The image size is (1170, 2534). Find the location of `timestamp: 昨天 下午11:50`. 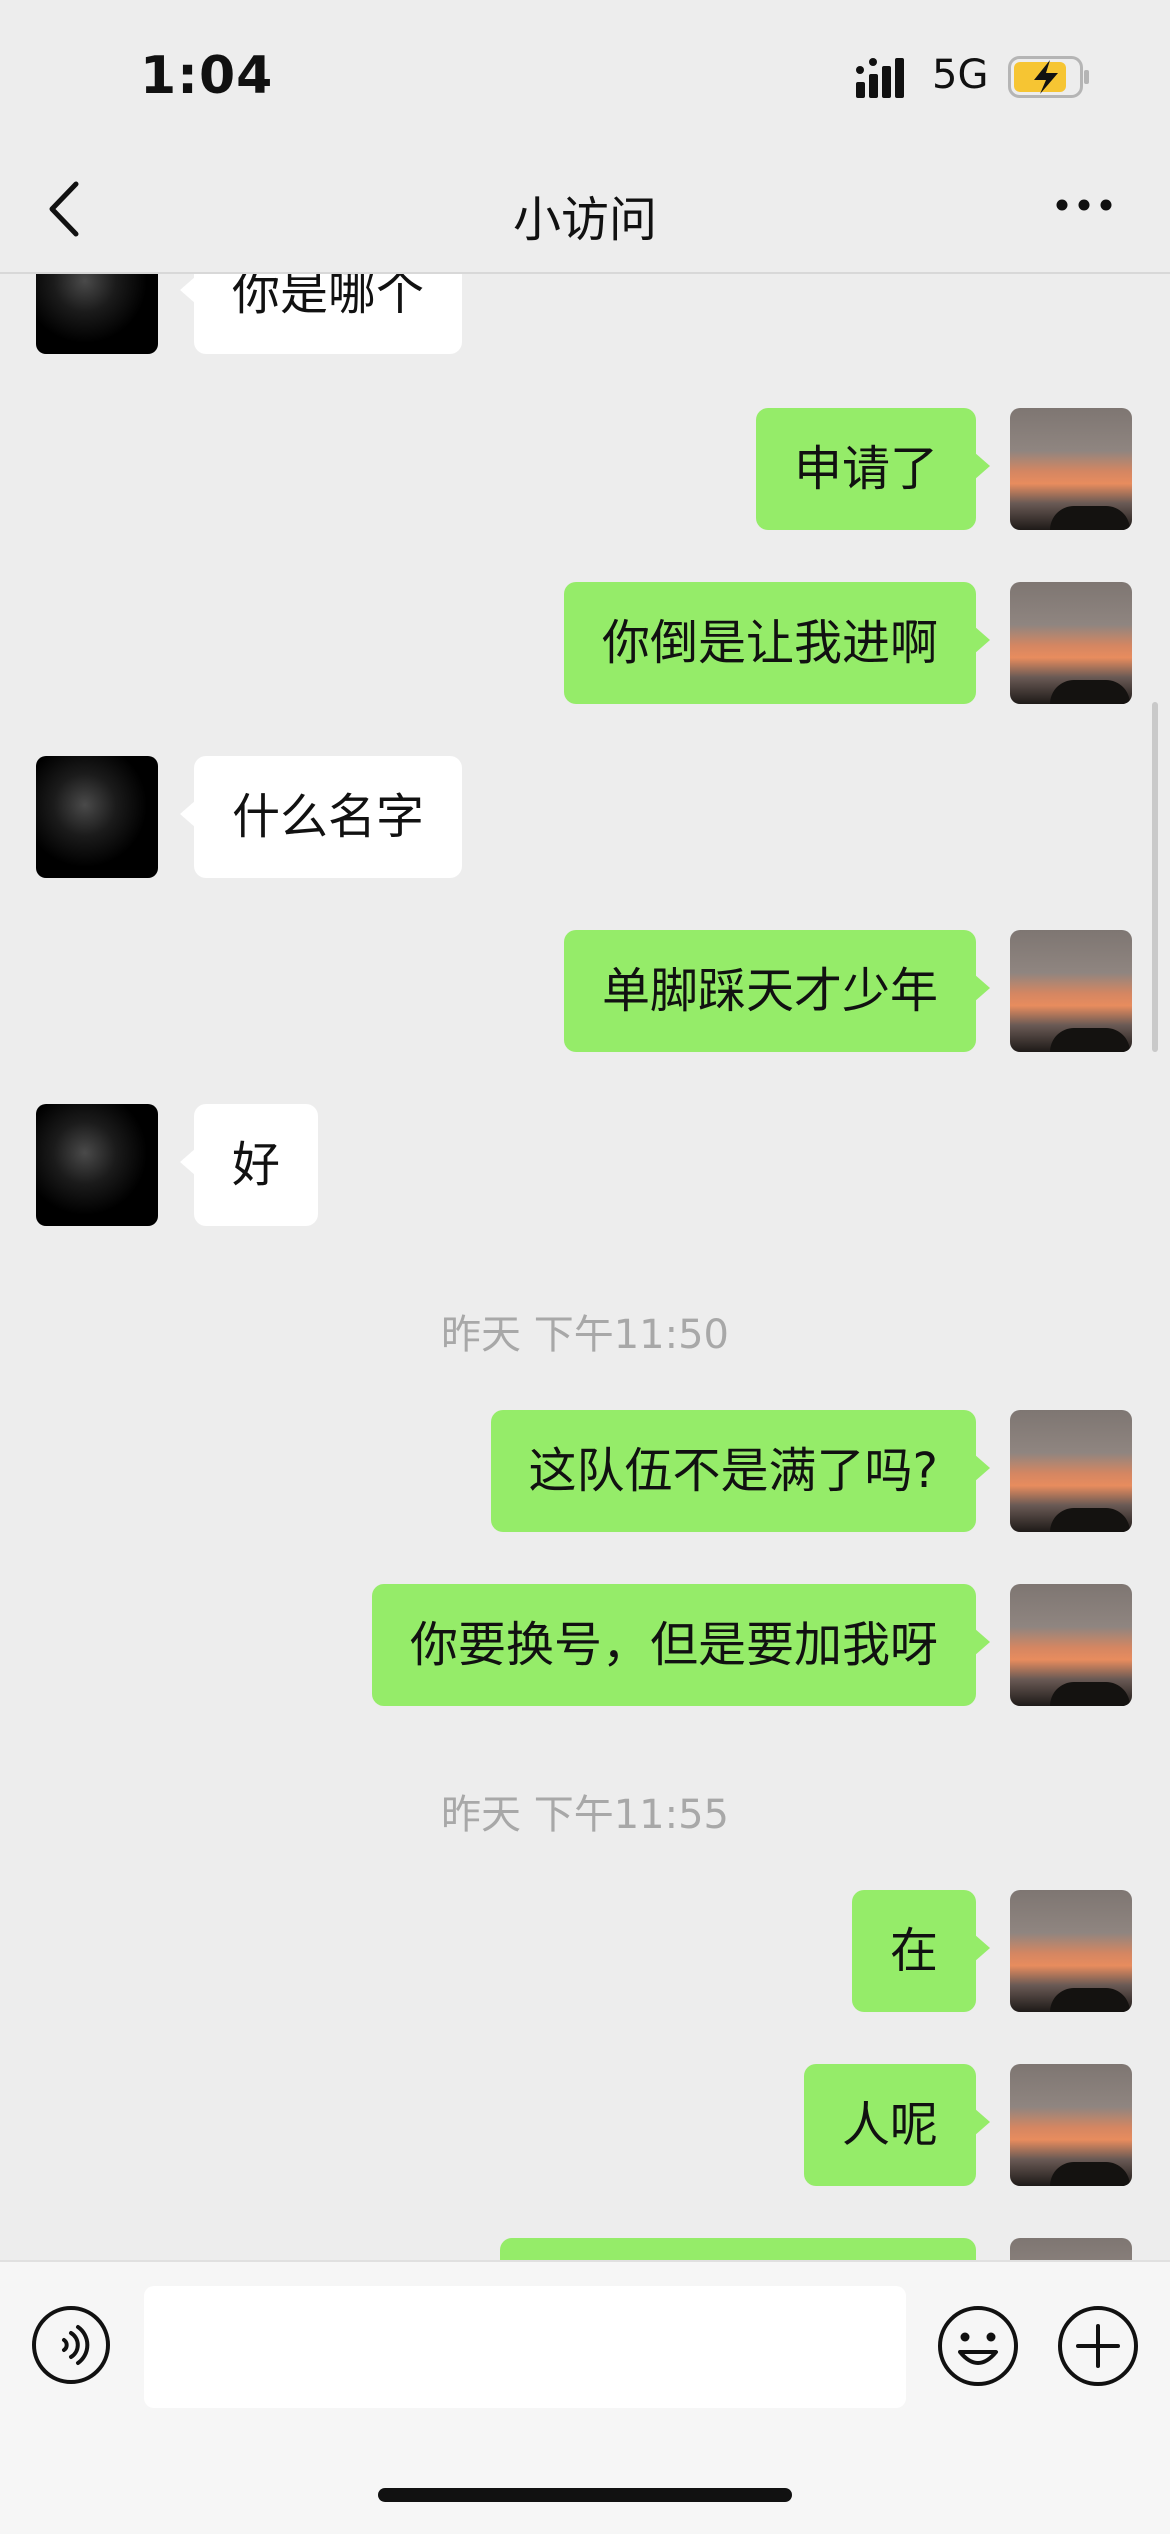

timestamp: 昨天 下午11:50 is located at coordinates (585, 1335).